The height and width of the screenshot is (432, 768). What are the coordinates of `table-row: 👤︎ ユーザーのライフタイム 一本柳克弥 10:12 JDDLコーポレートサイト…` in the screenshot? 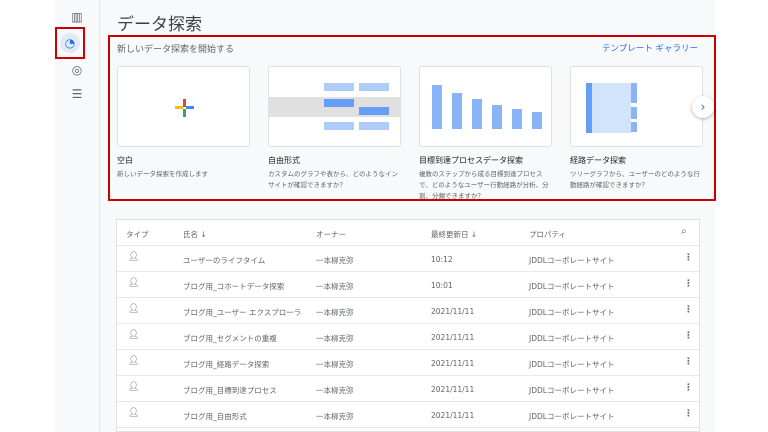 It's located at (408, 259).